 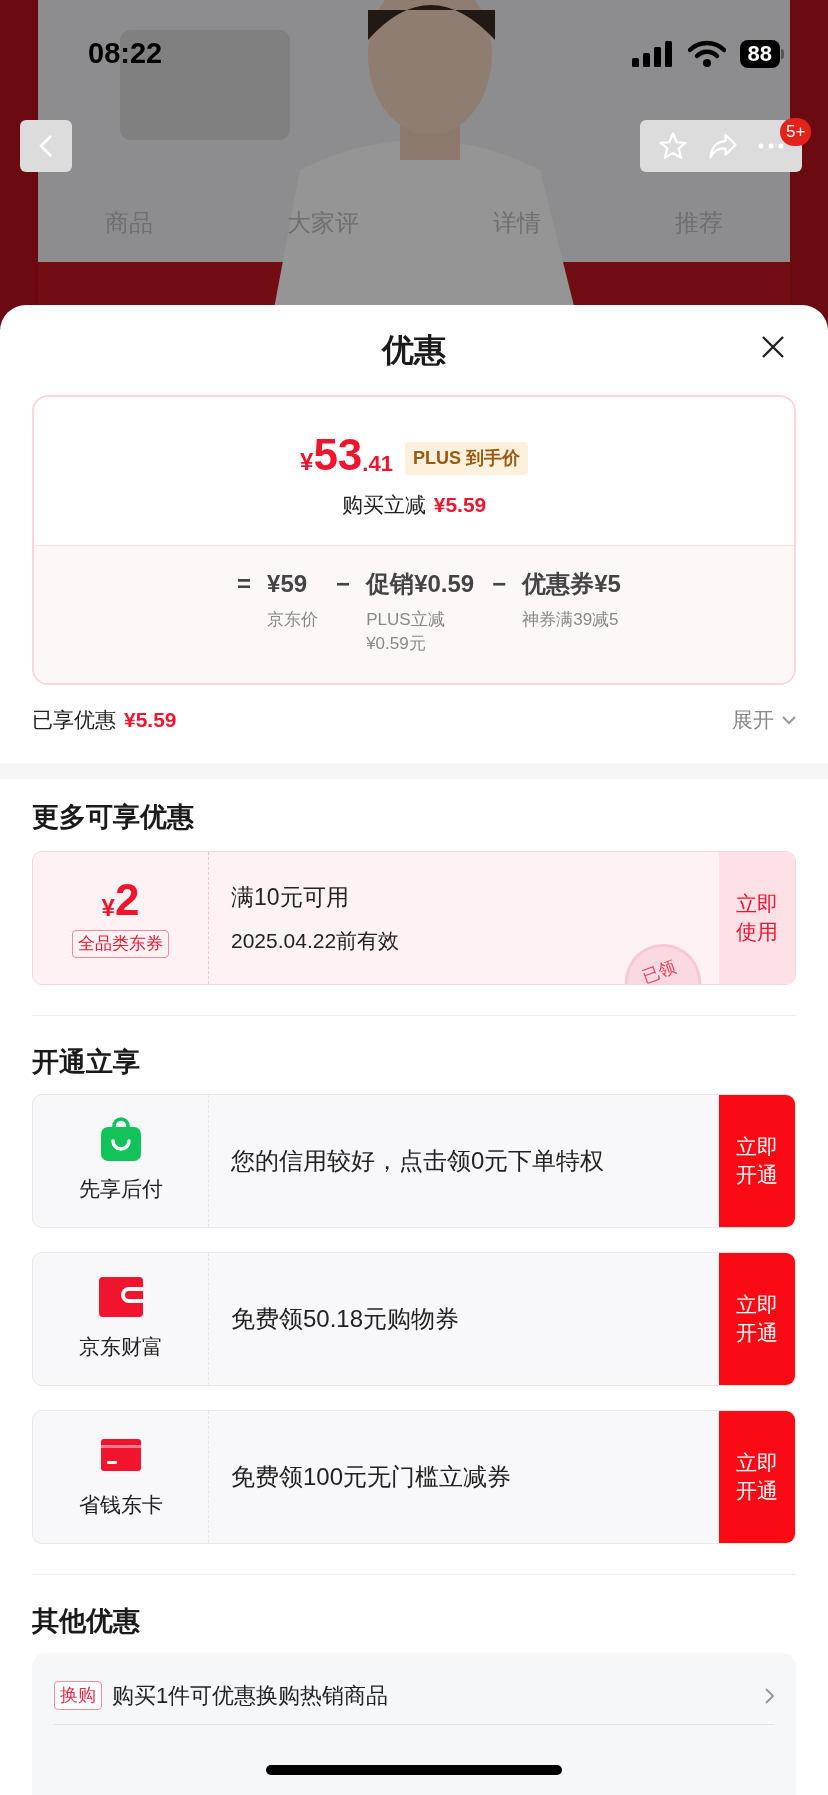 I want to click on close-icon, so click(x=773, y=347).